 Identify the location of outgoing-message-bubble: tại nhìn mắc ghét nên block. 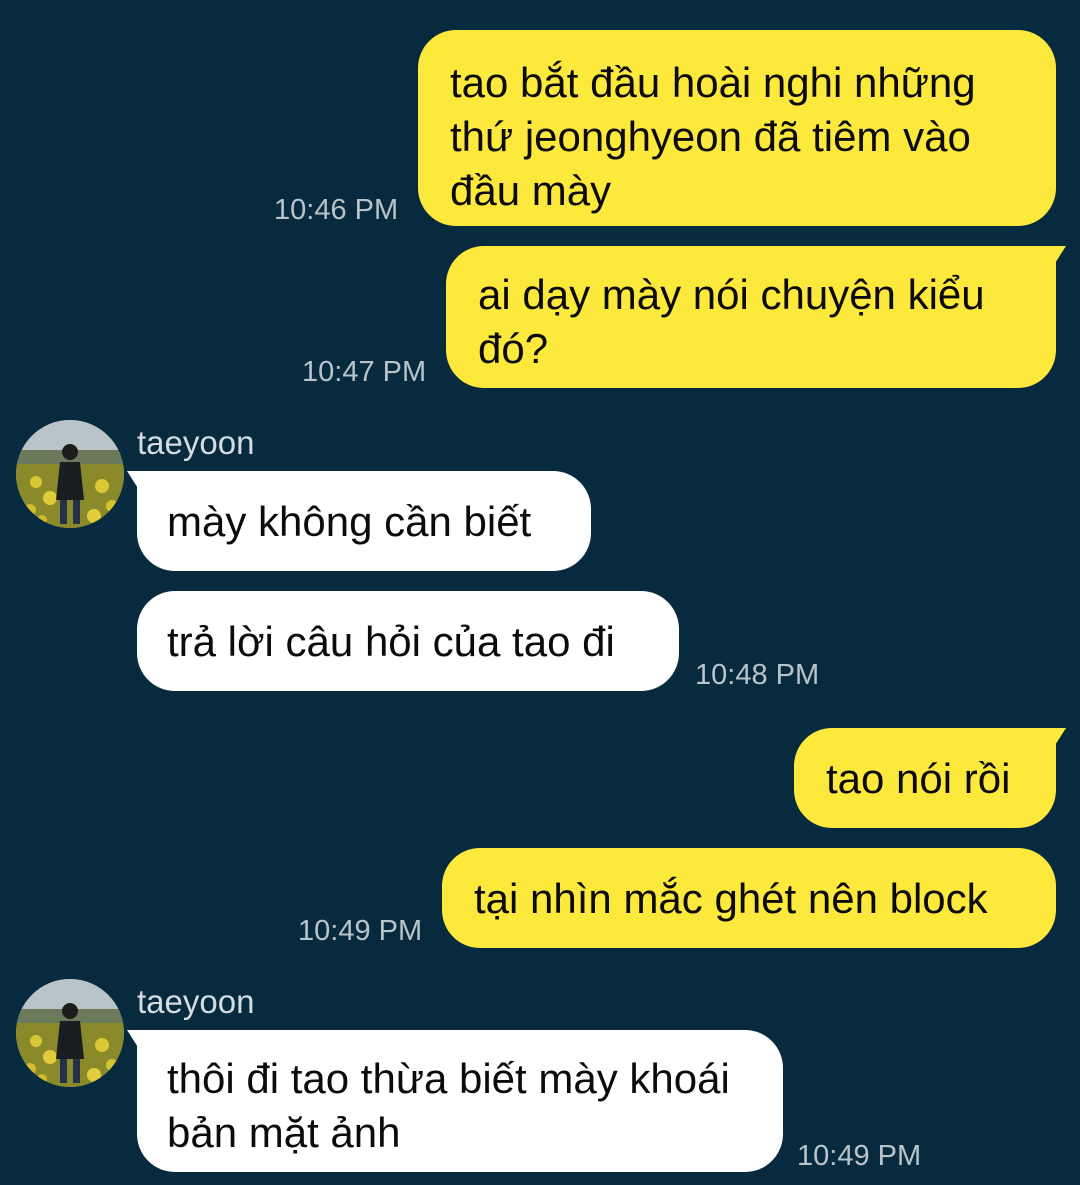
(749, 898).